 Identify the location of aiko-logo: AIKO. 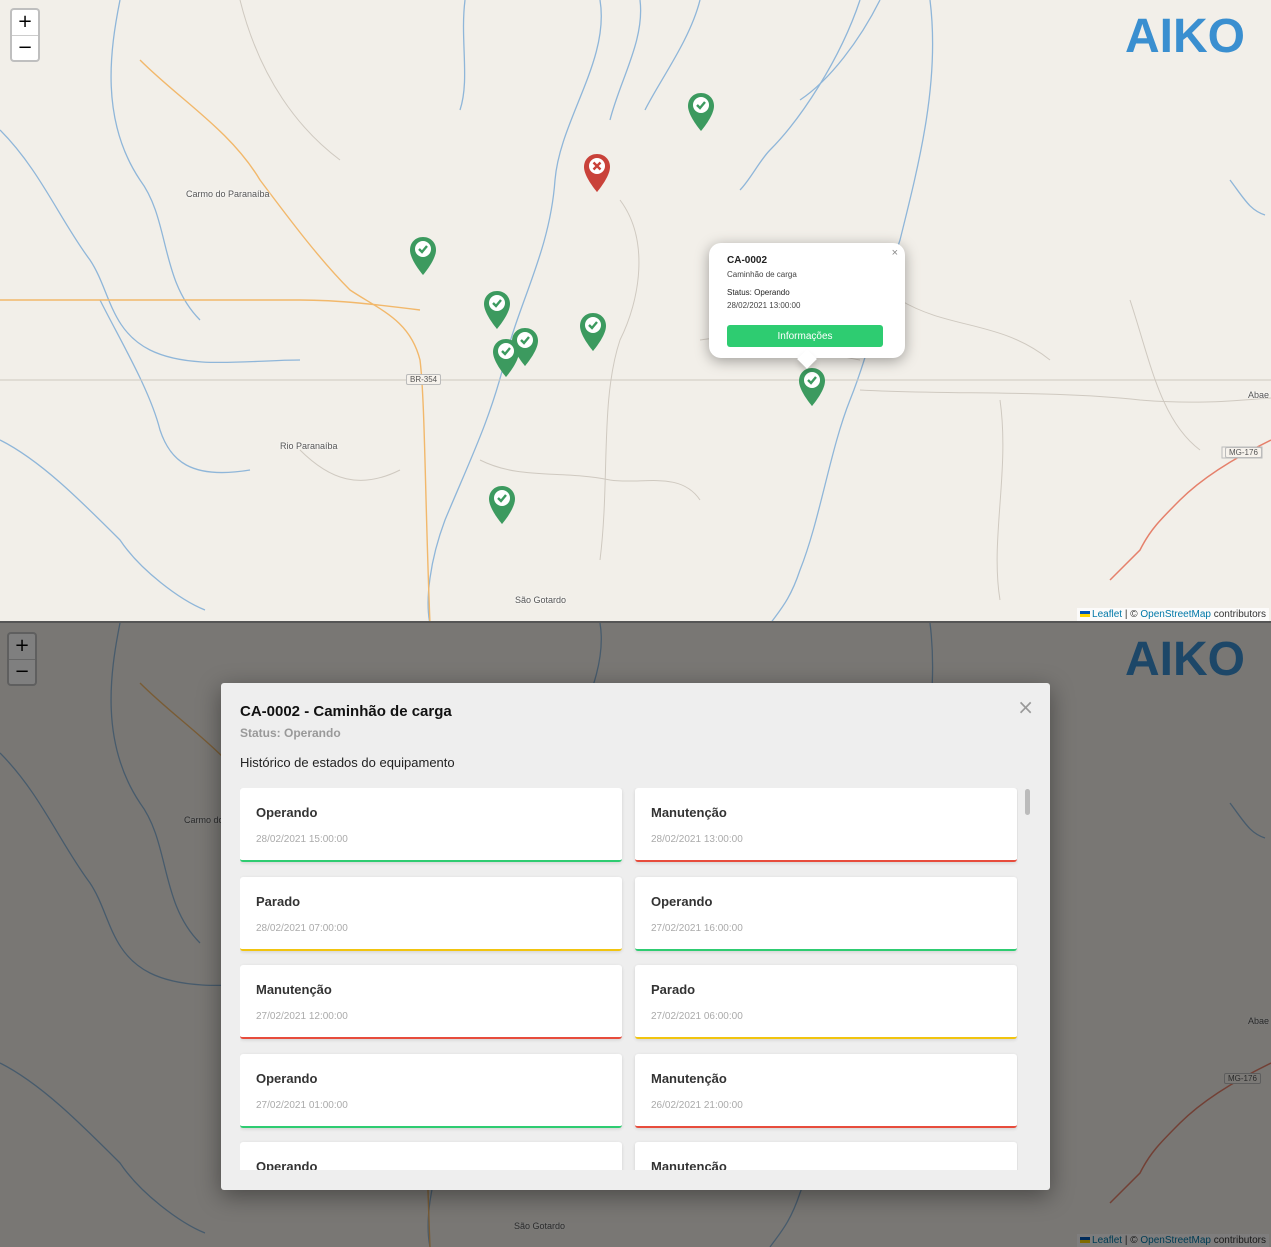
(1185, 36).